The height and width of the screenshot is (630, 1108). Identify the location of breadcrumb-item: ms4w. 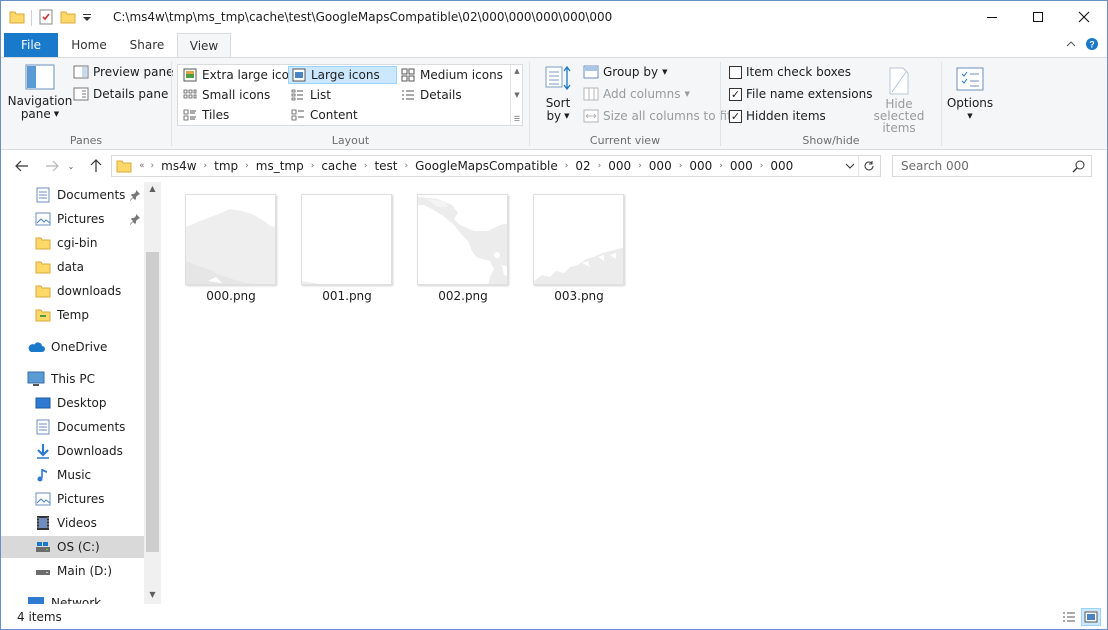
(178, 166).